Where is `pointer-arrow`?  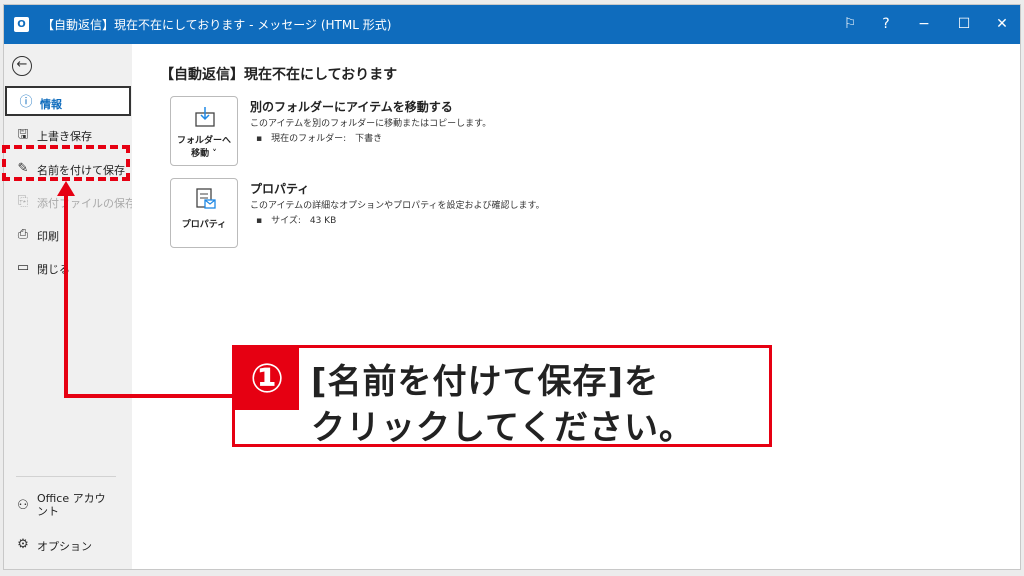
pointer-arrow is located at coordinates (144, 289).